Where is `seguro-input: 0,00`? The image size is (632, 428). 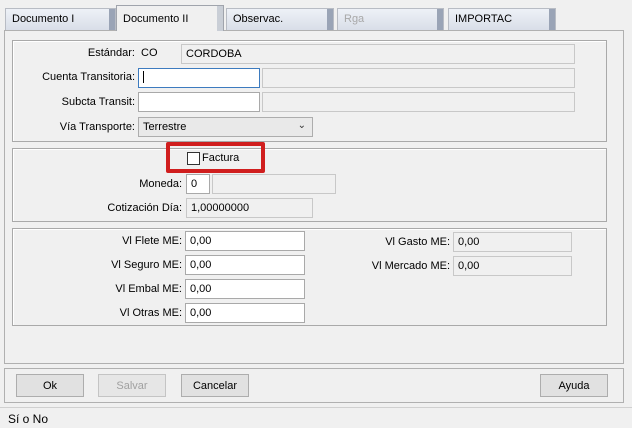
seguro-input: 0,00 is located at coordinates (245, 265).